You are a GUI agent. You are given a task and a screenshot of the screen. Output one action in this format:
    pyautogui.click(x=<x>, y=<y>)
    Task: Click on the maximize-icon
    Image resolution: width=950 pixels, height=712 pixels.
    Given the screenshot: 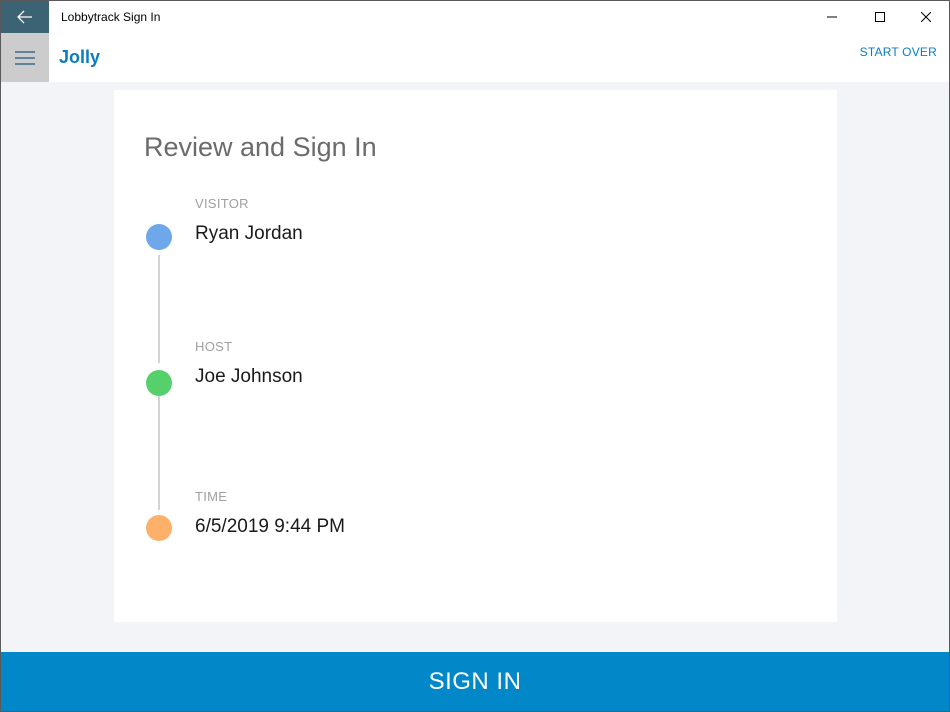 What is the action you would take?
    pyautogui.click(x=880, y=17)
    